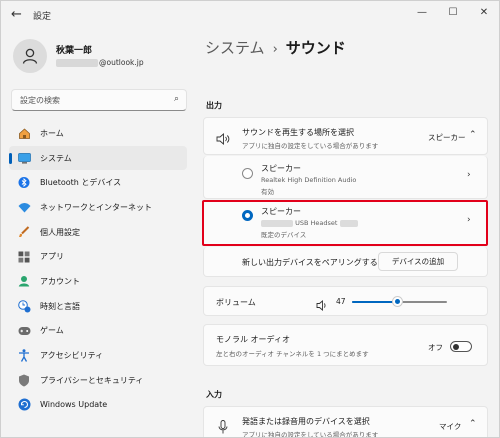 The height and width of the screenshot is (438, 500). Describe the element at coordinates (52, 133) in the screenshot. I see `sidebar-item-label: ホーム` at that location.